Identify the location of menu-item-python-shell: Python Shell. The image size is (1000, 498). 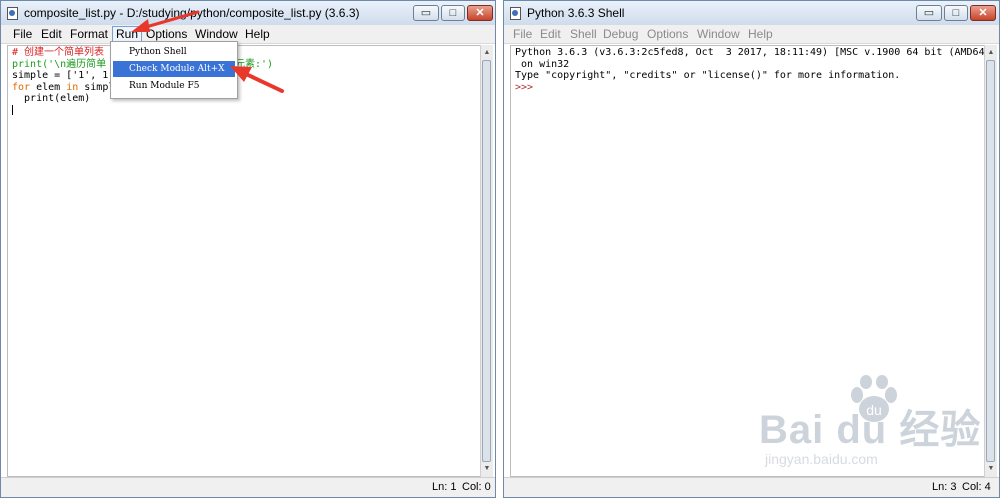
(174, 52).